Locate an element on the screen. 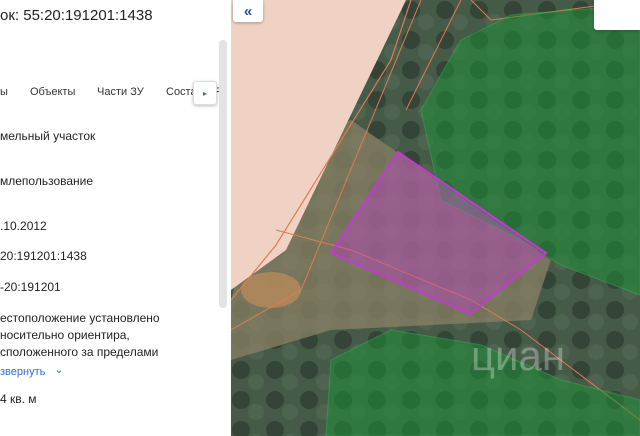 This screenshot has width=640, height=436. collapse-text-link: звернуть ⌄ is located at coordinates (32, 371).